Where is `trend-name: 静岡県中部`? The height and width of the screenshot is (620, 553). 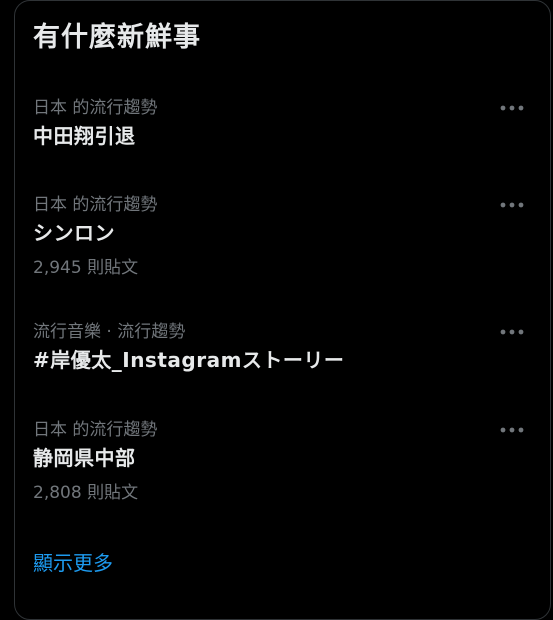 trend-name: 静岡県中部 is located at coordinates (84, 456).